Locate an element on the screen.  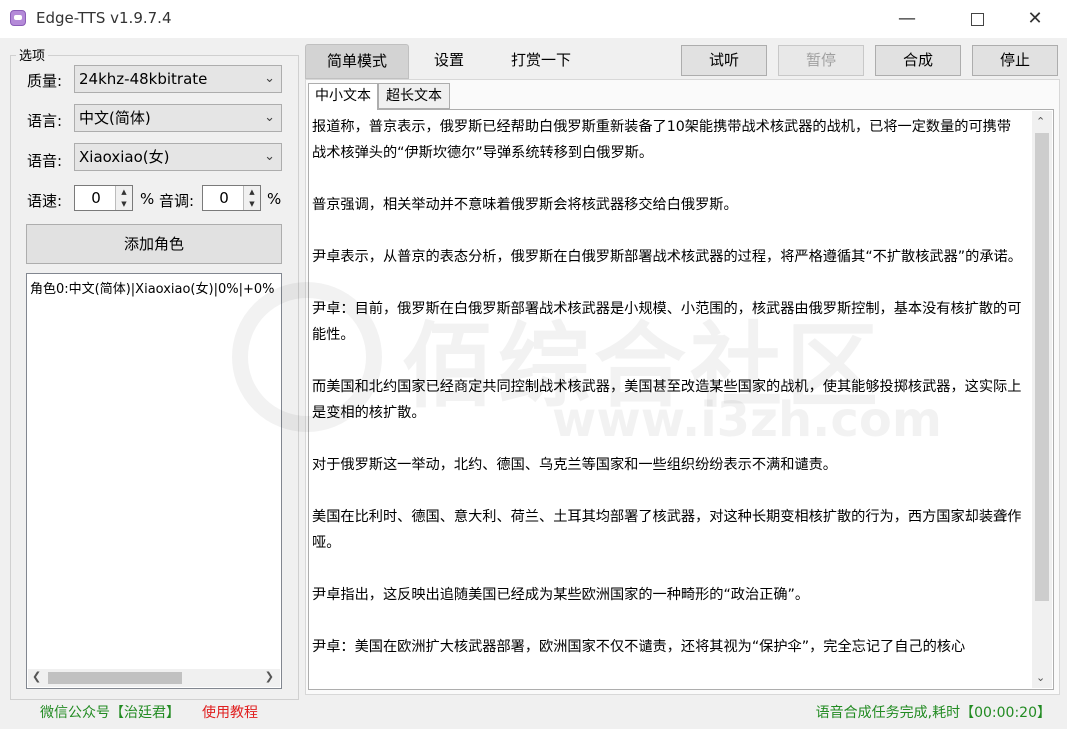
window-title: Edge-TTS v1.9.7.4 is located at coordinates (104, 18).